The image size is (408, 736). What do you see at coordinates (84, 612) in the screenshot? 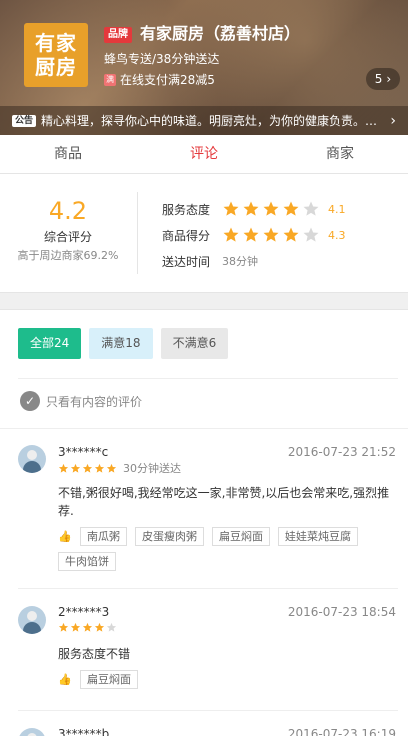
I see `review-user: 2******3` at bounding box center [84, 612].